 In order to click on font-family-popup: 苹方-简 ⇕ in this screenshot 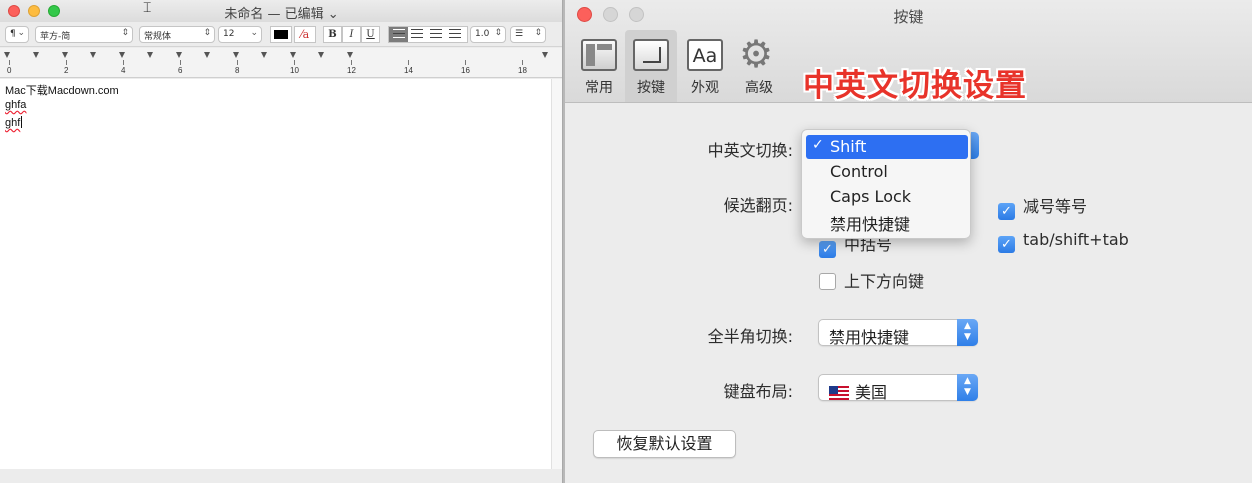, I will do `click(84, 34)`.